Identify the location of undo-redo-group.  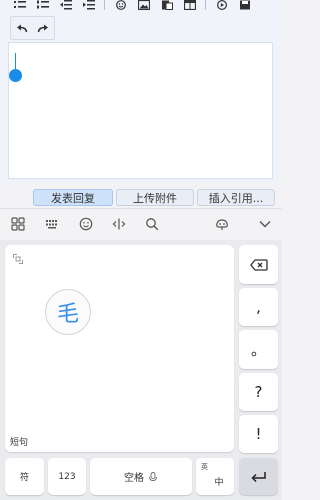
(32, 28).